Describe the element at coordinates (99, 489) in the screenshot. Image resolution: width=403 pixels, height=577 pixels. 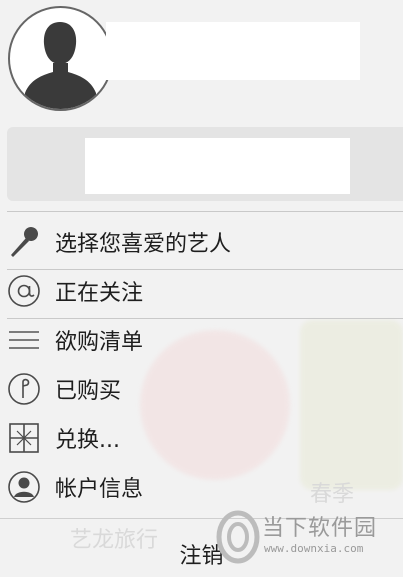
I see `menu-item-label: 帐户信息` at that location.